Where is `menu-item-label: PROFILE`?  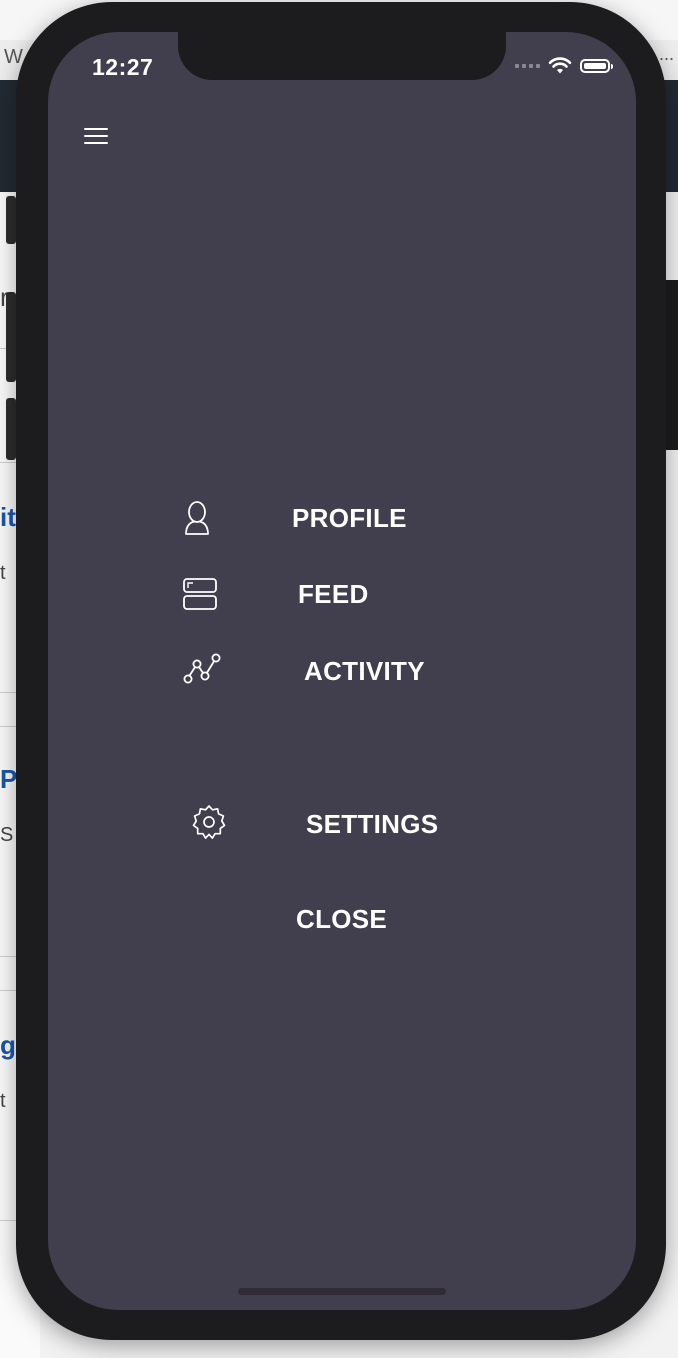
menu-item-label: PROFILE is located at coordinates (349, 518).